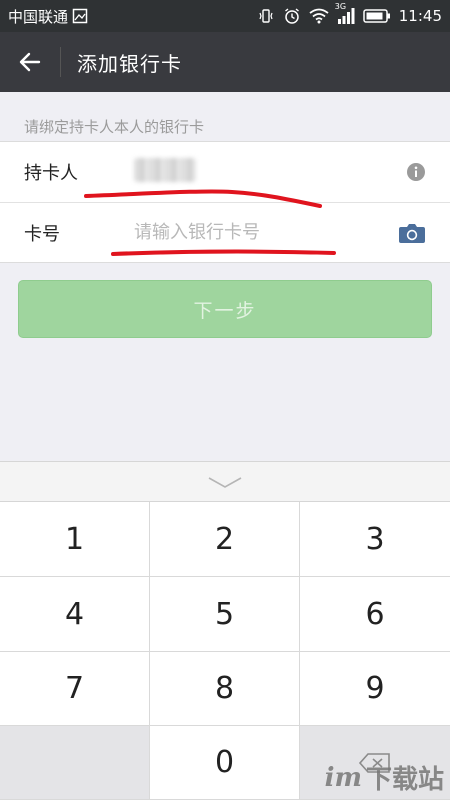 The image size is (450, 800). Describe the element at coordinates (51, 173) in the screenshot. I see `card-holder-label: 持卡人` at that location.